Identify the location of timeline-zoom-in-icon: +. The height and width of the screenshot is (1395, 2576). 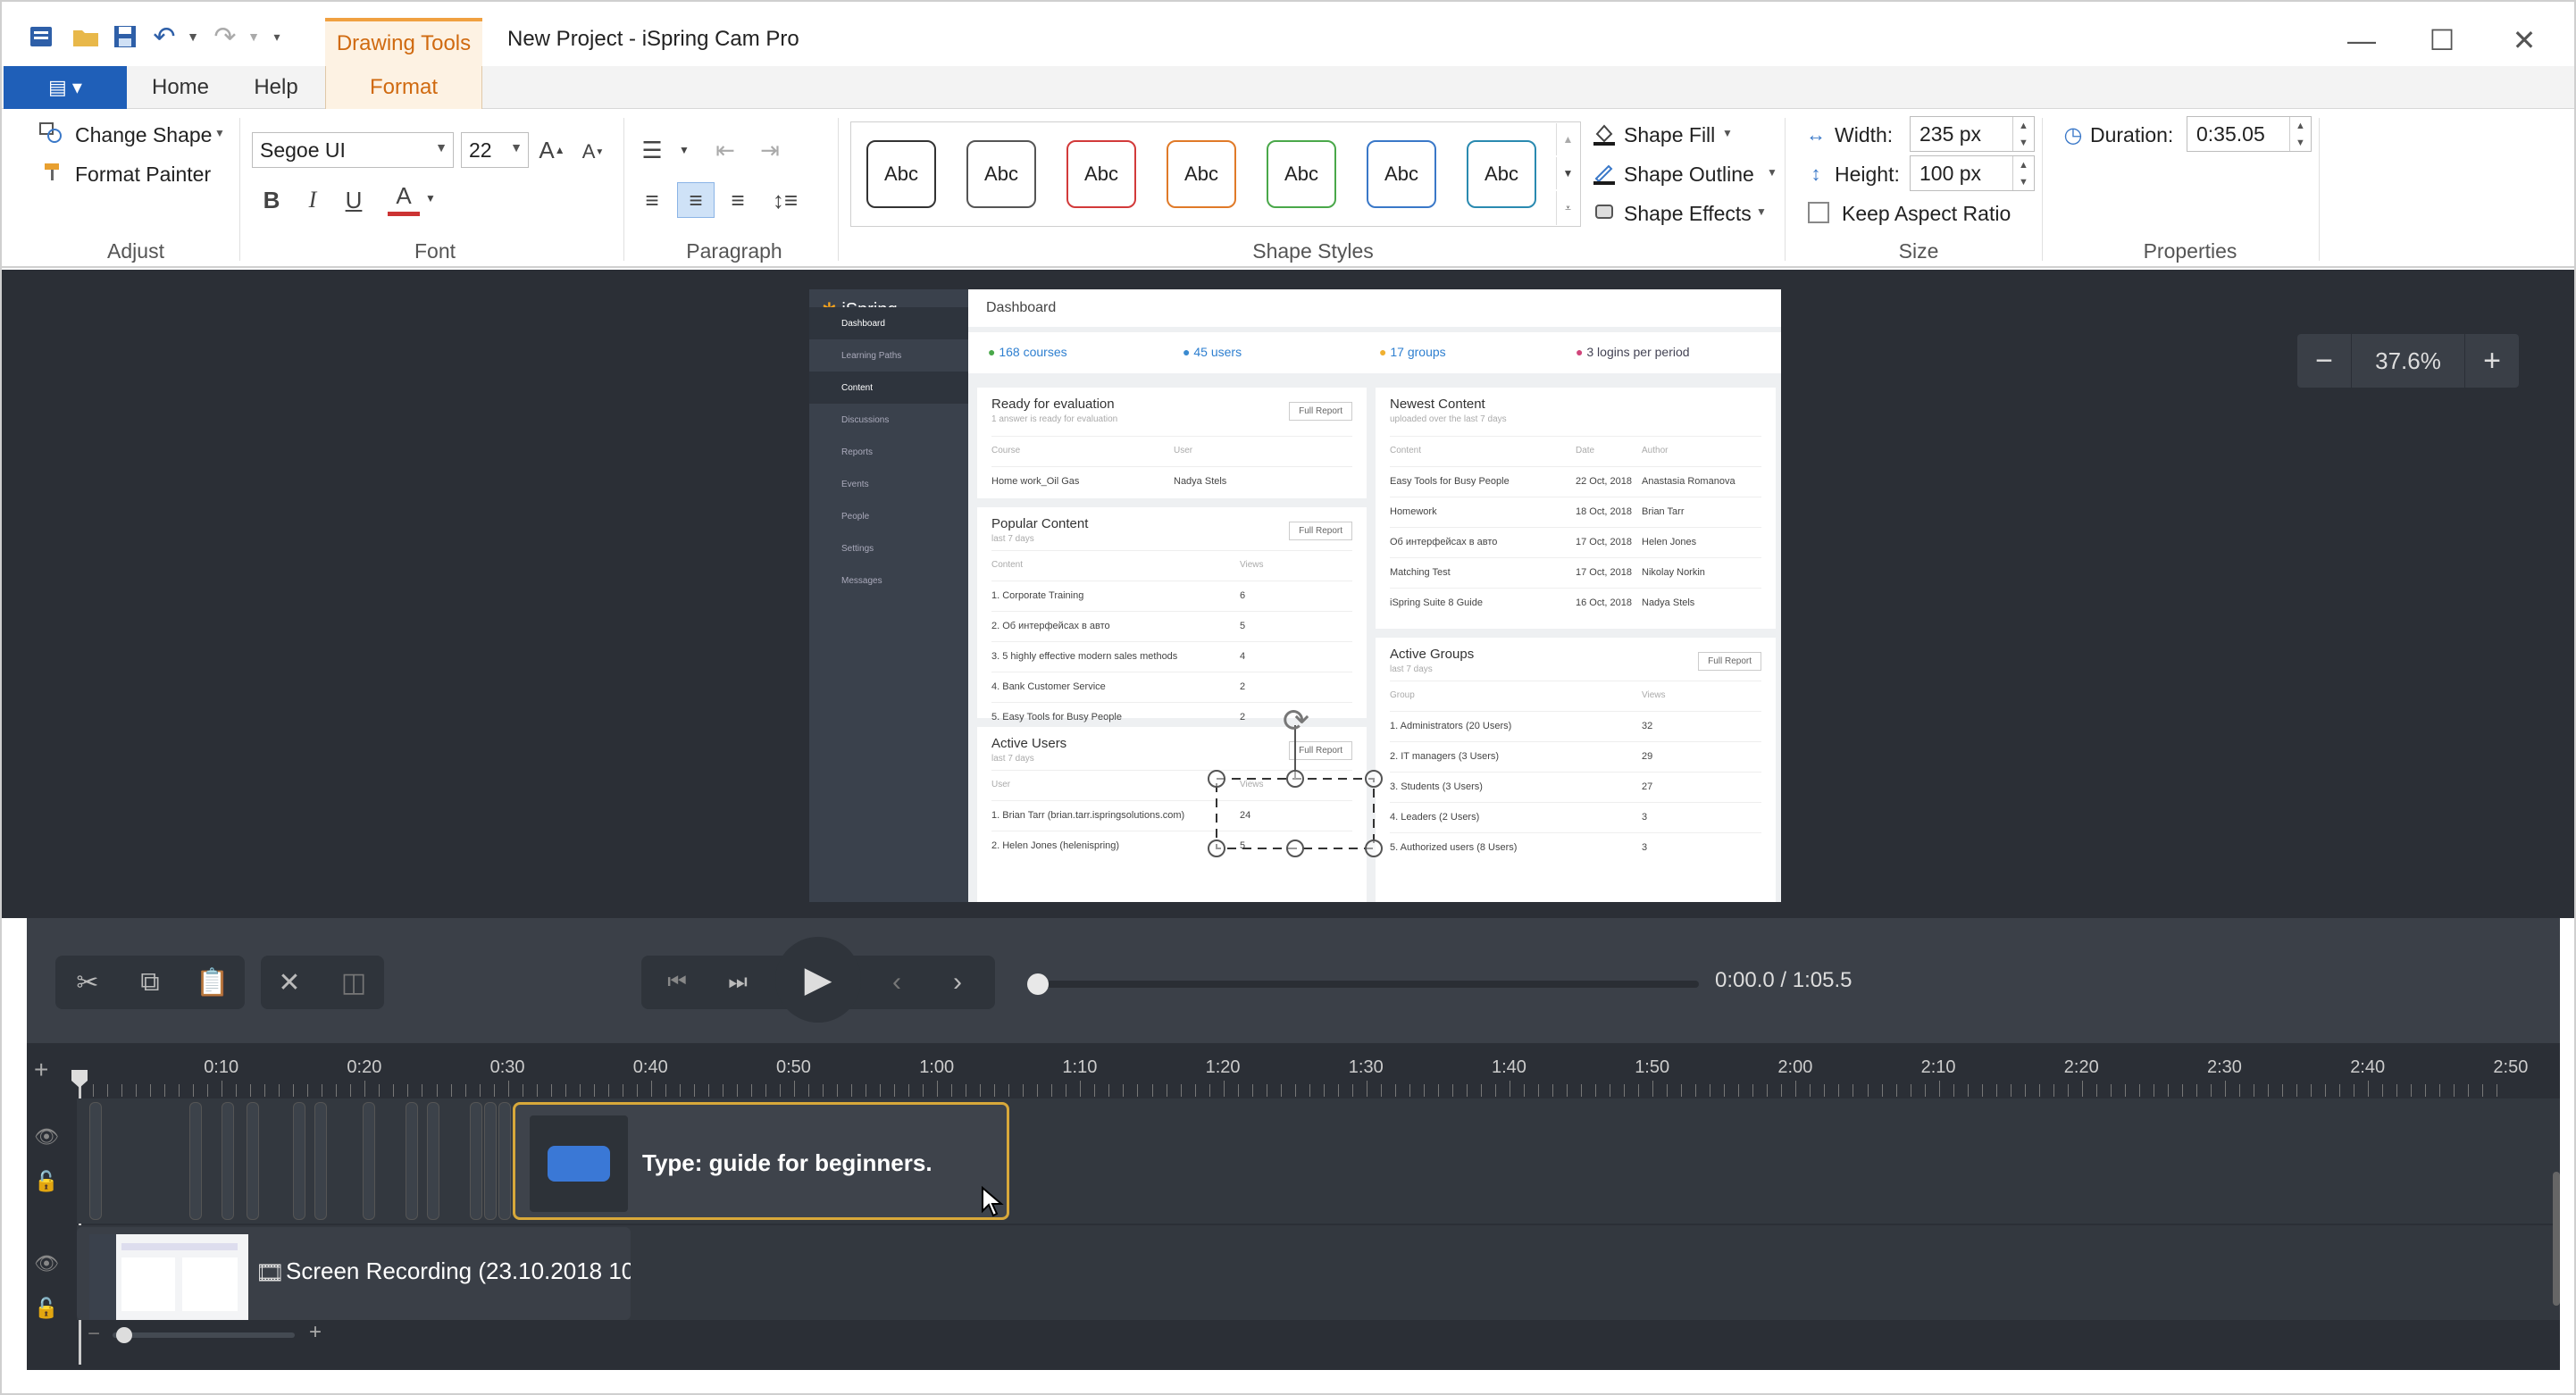
(316, 1332).